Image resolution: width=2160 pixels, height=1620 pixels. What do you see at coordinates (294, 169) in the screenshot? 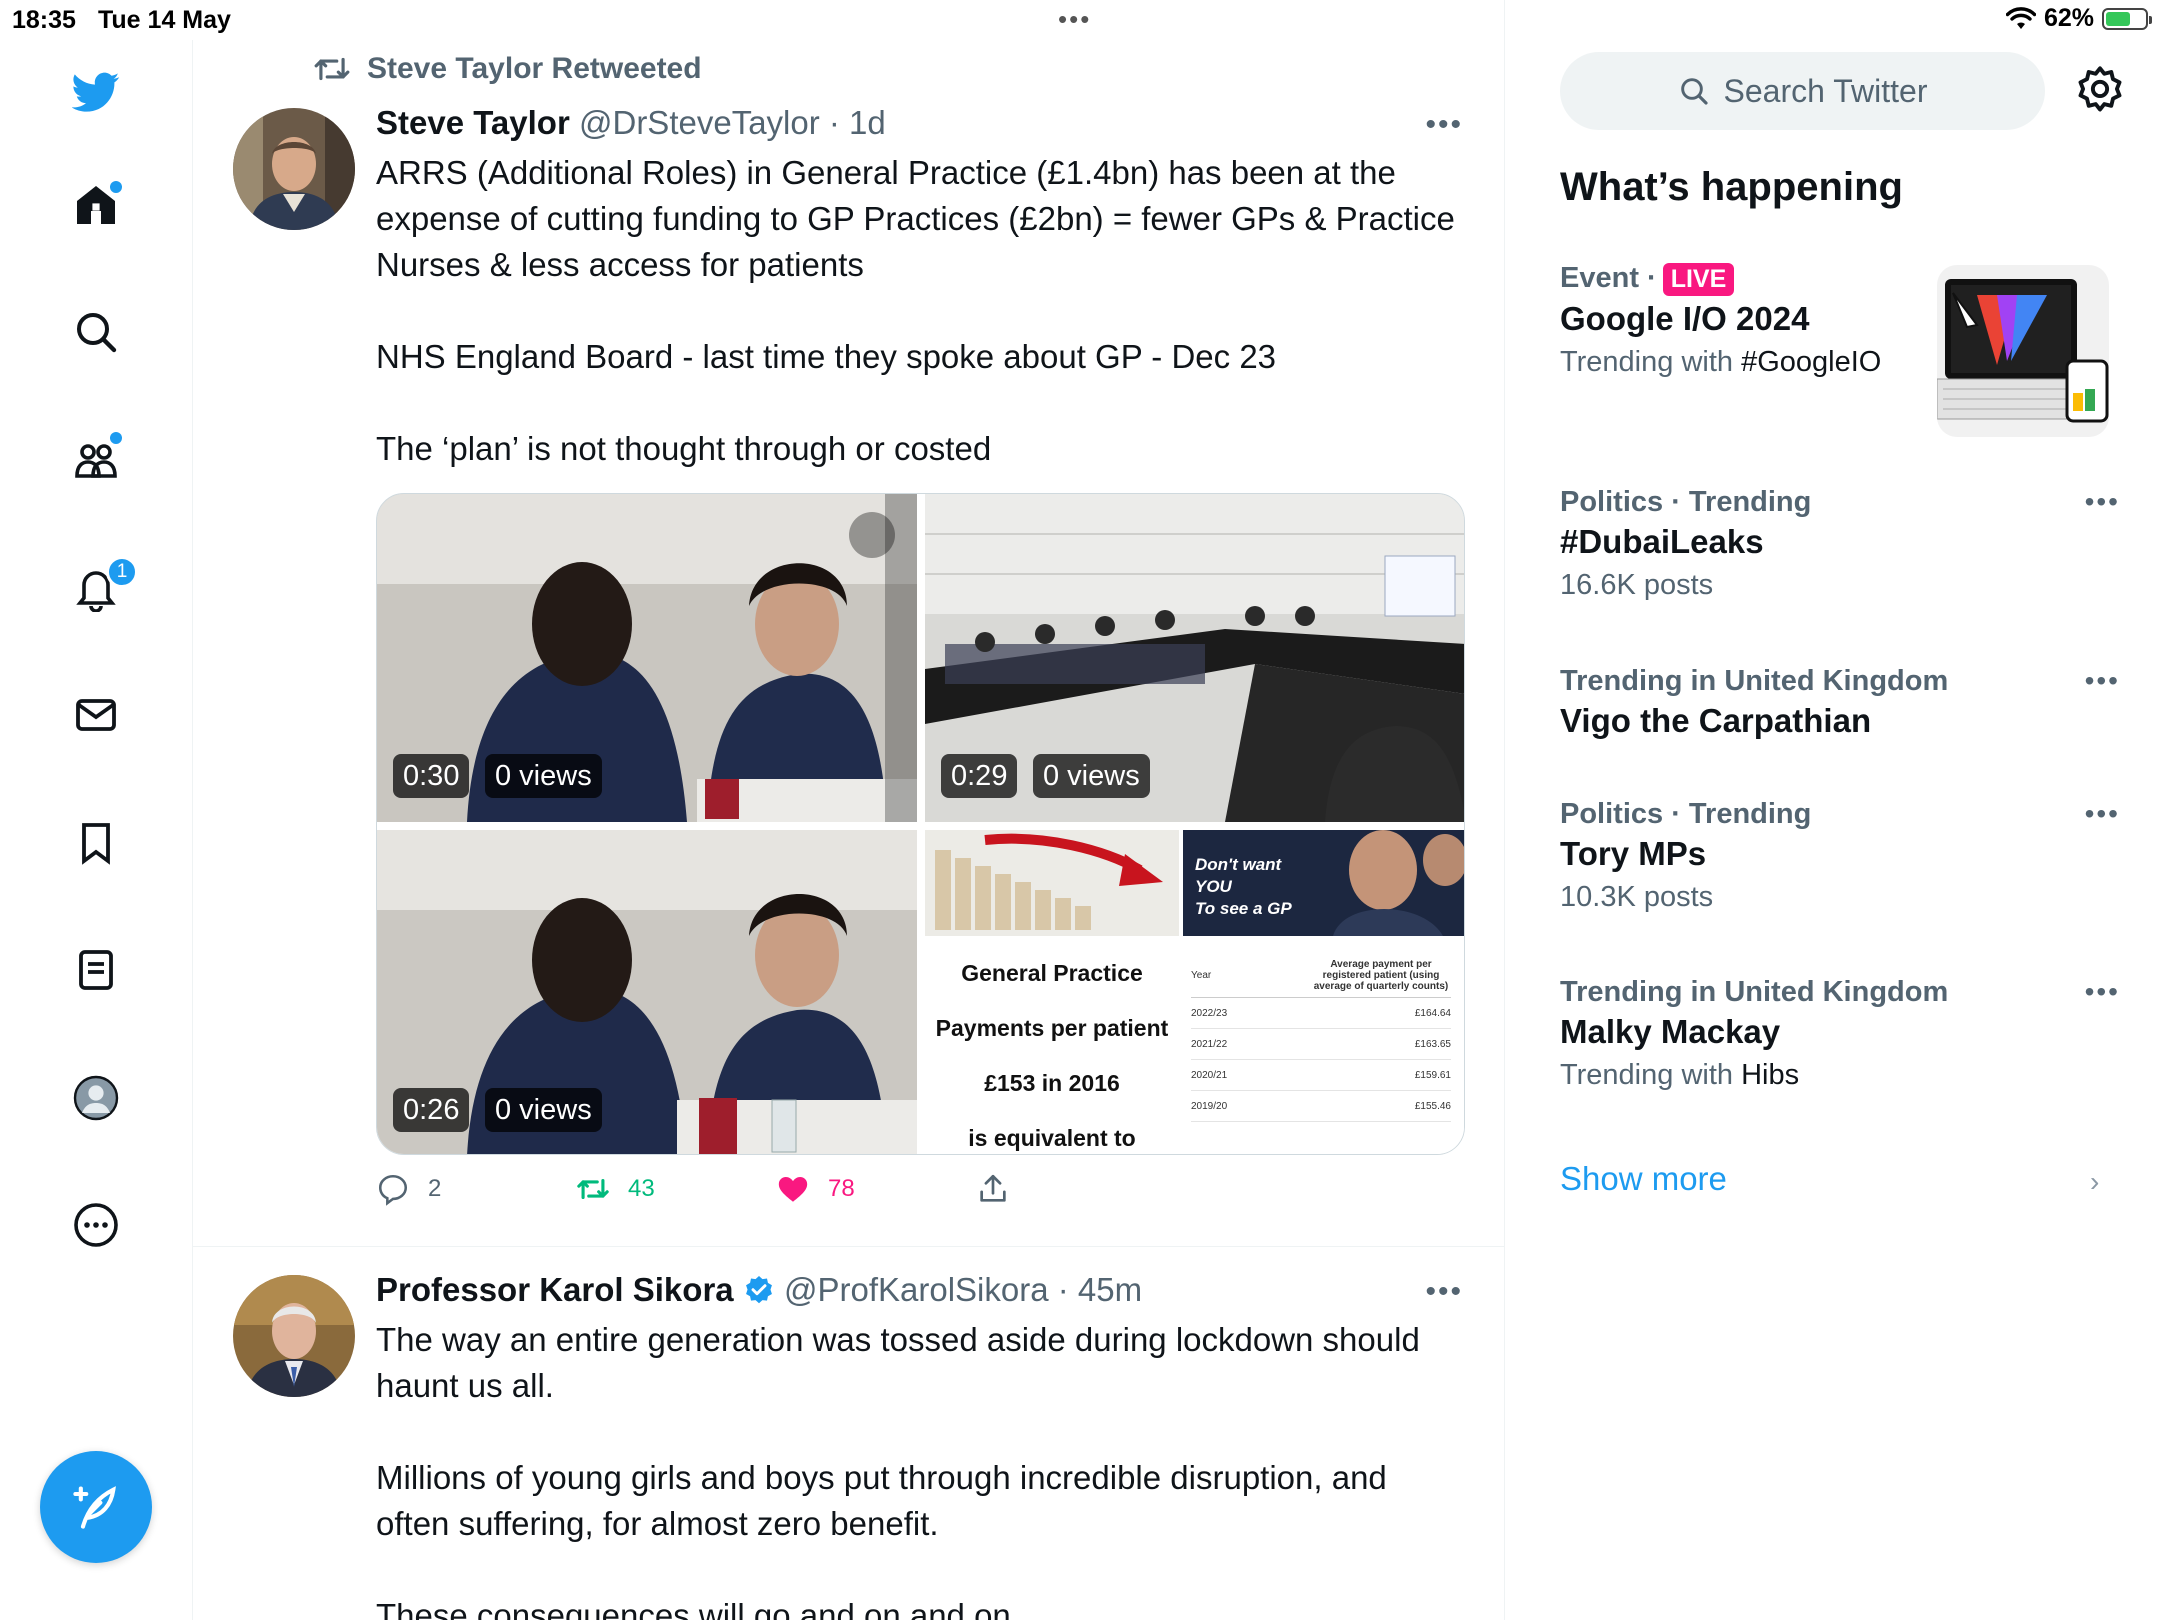
I see `avatar-steve-taylor` at bounding box center [294, 169].